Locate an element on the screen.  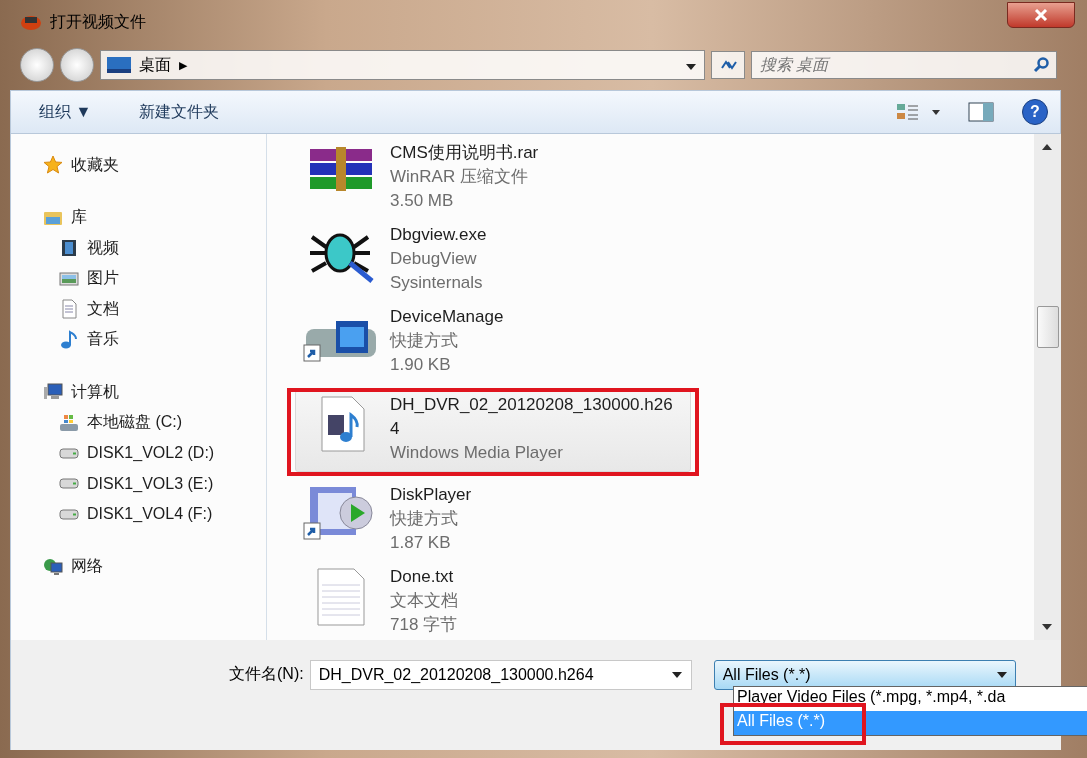
file-item: DeviceManage 快捷方式 1.90 KB is located at coordinates (493, 343).